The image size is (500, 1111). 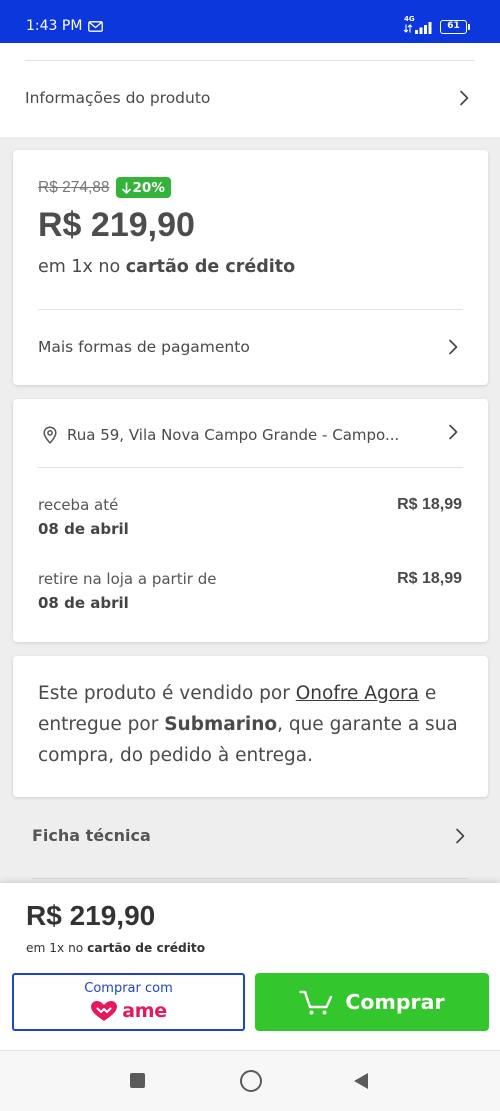 I want to click on home-icon, so click(x=251, y=1081).